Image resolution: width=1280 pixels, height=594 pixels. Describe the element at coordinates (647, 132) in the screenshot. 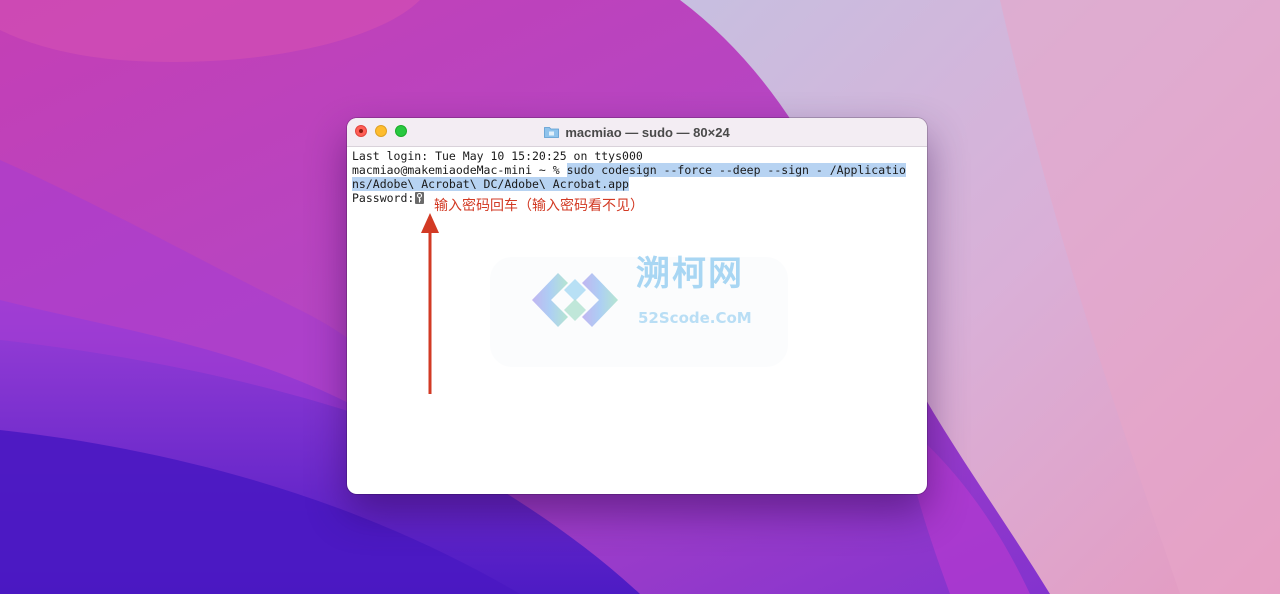

I see `window-title: macmiao — sudo — 80×24` at that location.